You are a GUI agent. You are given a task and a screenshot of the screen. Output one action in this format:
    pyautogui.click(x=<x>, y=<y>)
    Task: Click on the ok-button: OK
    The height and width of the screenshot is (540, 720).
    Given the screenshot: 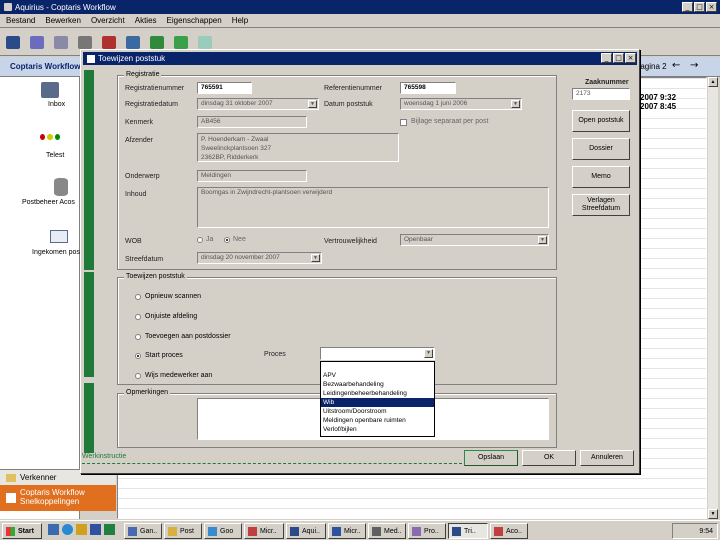 What is the action you would take?
    pyautogui.click(x=549, y=458)
    